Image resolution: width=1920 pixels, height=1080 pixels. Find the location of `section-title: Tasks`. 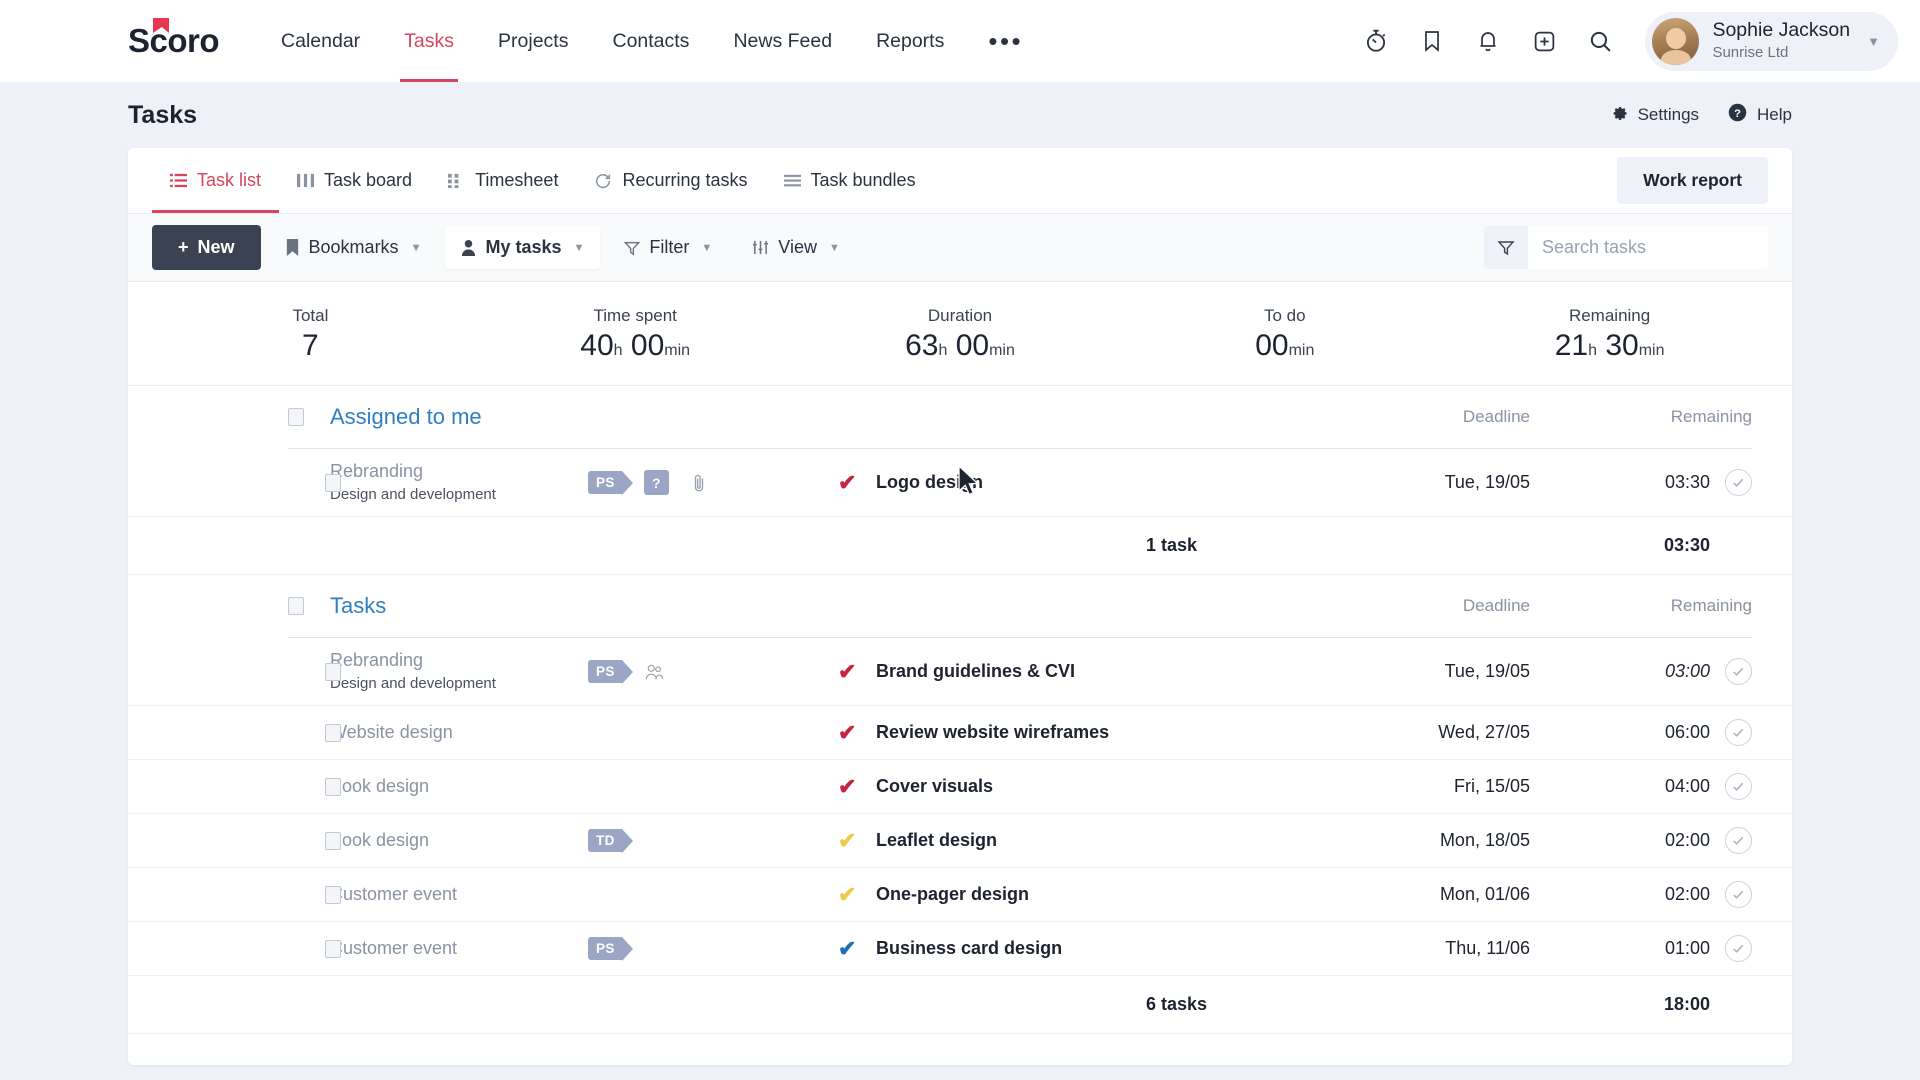

section-title: Tasks is located at coordinates (358, 606).